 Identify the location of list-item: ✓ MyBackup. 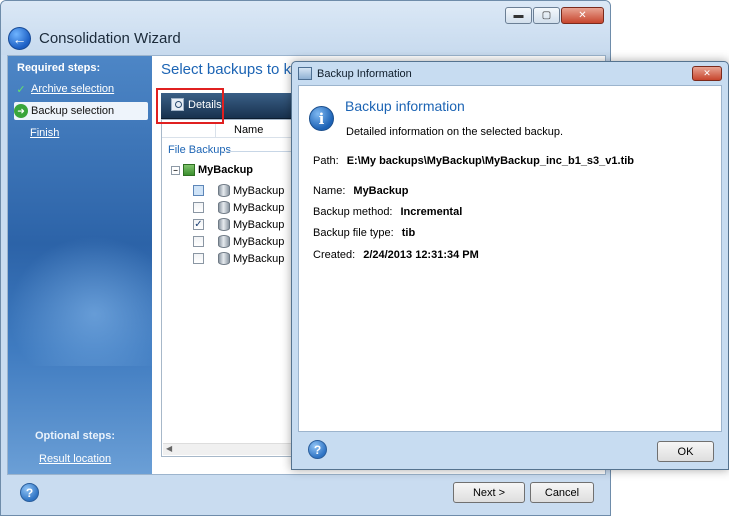
(238, 224).